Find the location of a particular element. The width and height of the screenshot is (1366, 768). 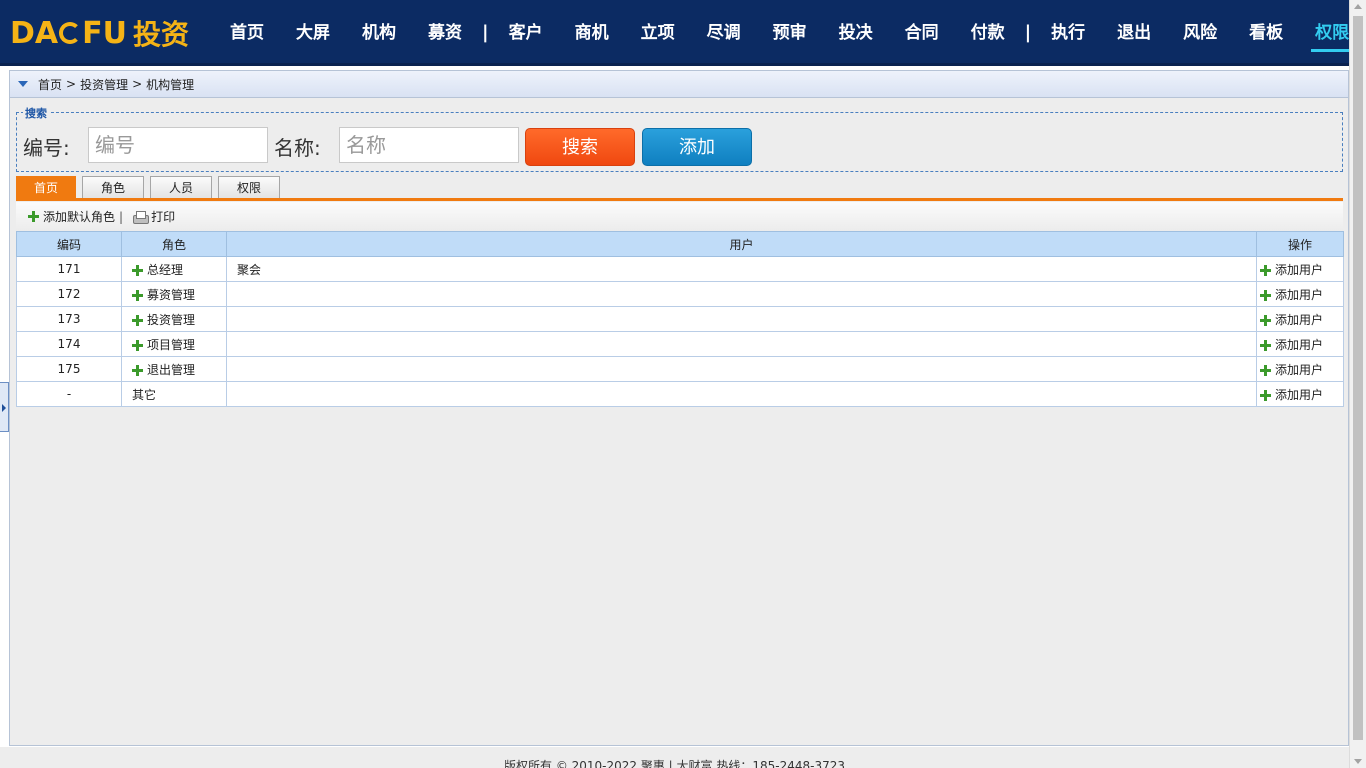

scroll-down-arrow-icon is located at coordinates (1358, 761).